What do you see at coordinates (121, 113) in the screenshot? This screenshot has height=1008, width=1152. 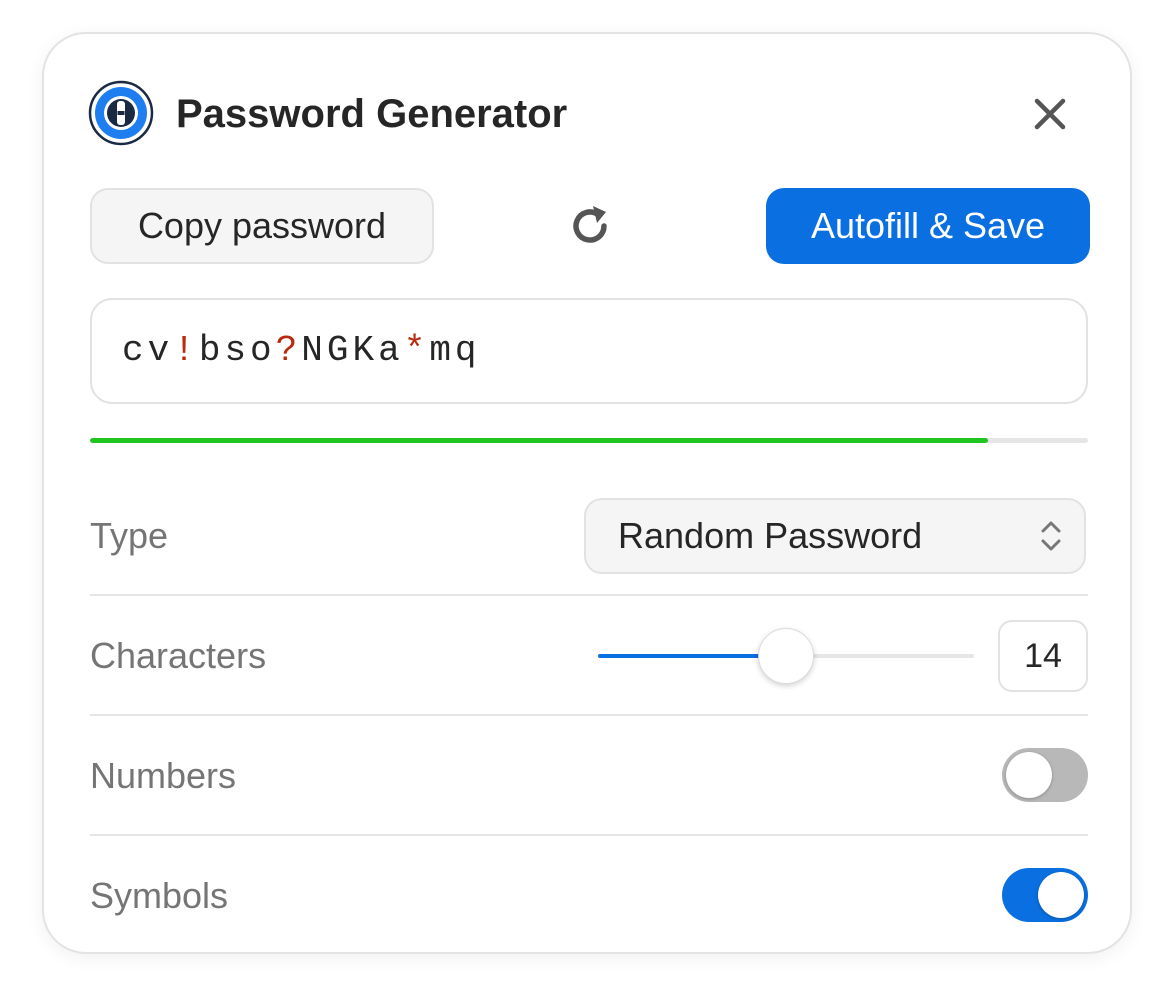 I see `1password-logo-icon` at bounding box center [121, 113].